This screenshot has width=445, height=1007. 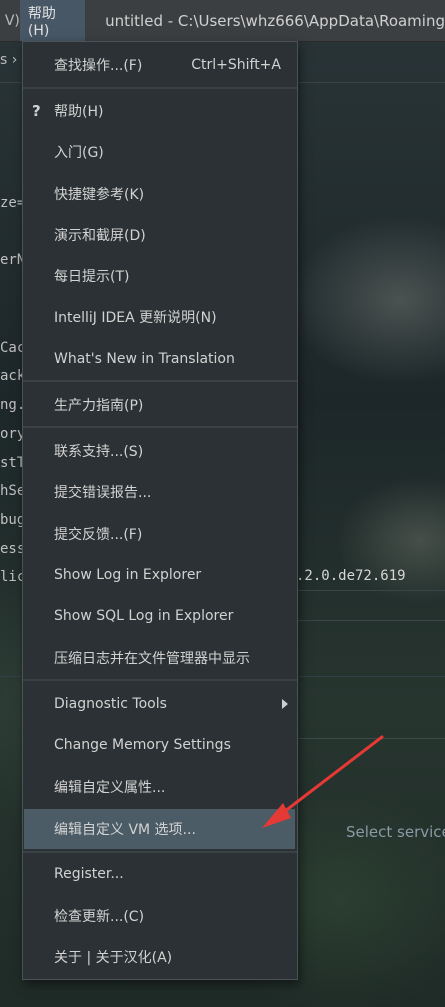 I want to click on red-arrow-annotation, so click(x=323, y=781).